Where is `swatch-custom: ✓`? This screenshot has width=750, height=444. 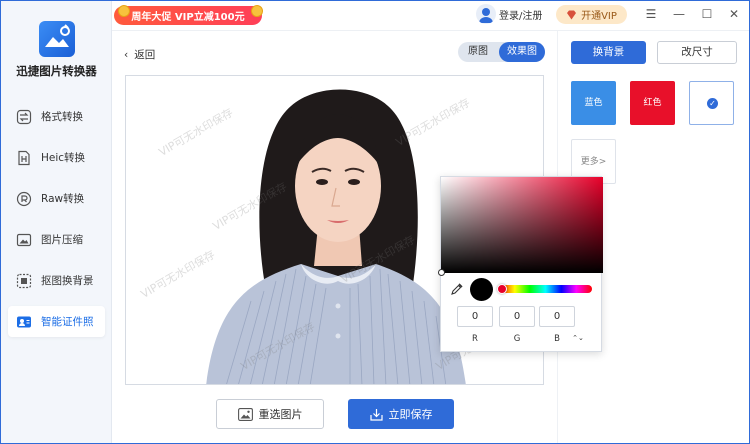 swatch-custom: ✓ is located at coordinates (711, 103).